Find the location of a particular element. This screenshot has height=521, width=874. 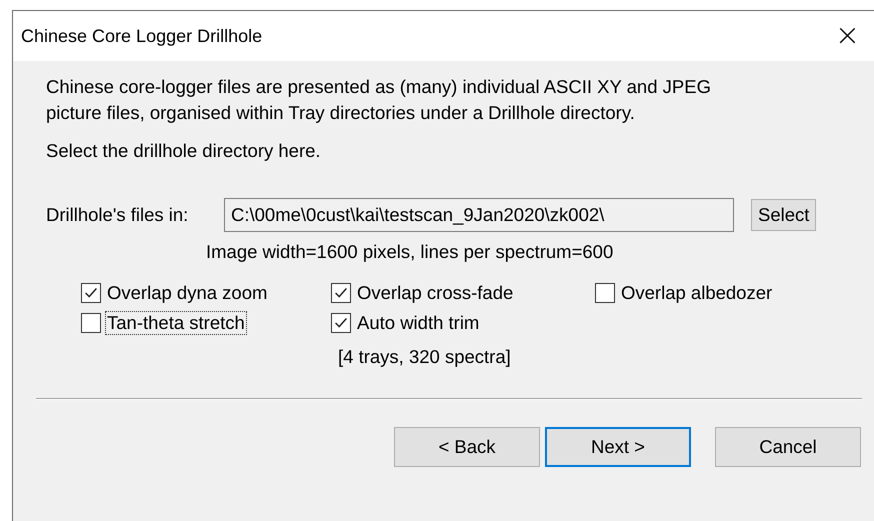

wizard-button: < Back is located at coordinates (467, 447).